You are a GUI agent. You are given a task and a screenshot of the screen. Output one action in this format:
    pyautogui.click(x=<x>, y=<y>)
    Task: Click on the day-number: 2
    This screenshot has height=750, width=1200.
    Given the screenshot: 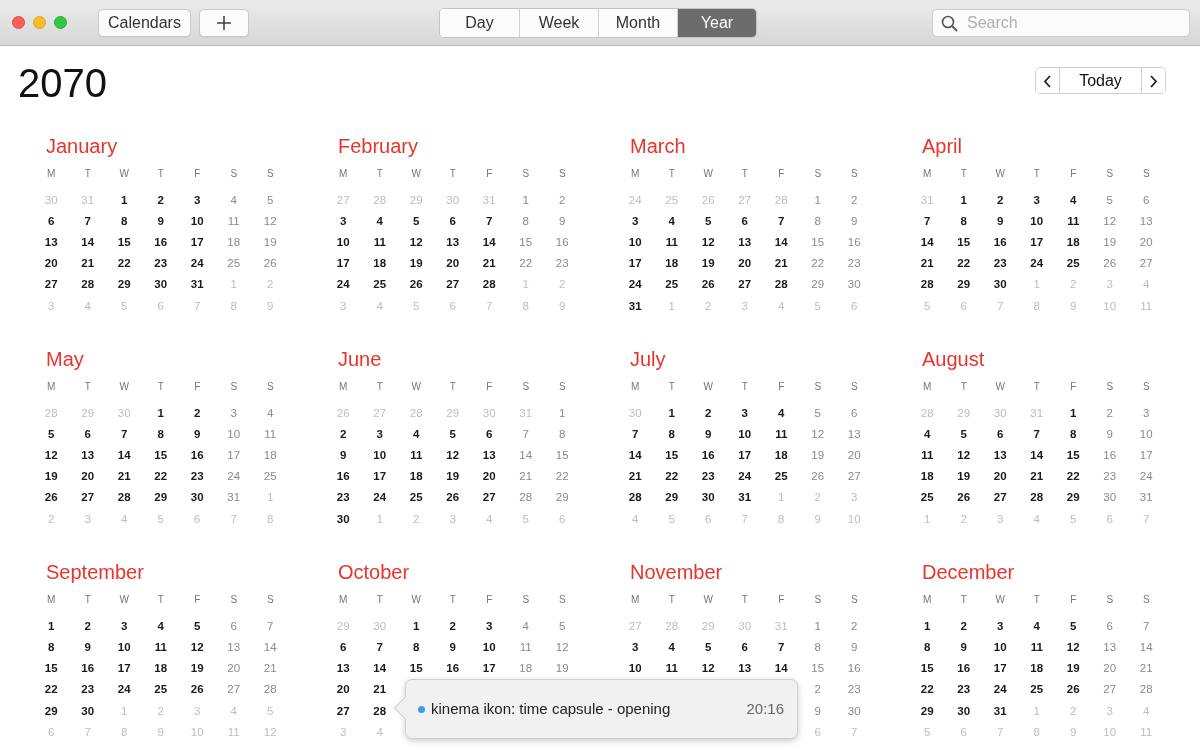 What is the action you would take?
    pyautogui.click(x=1109, y=412)
    